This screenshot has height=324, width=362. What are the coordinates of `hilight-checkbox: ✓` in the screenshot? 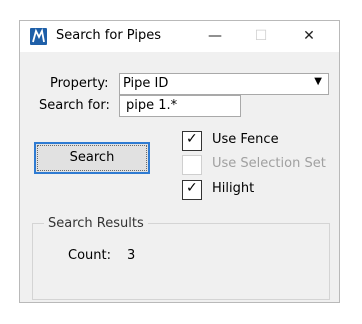 It's located at (192, 190).